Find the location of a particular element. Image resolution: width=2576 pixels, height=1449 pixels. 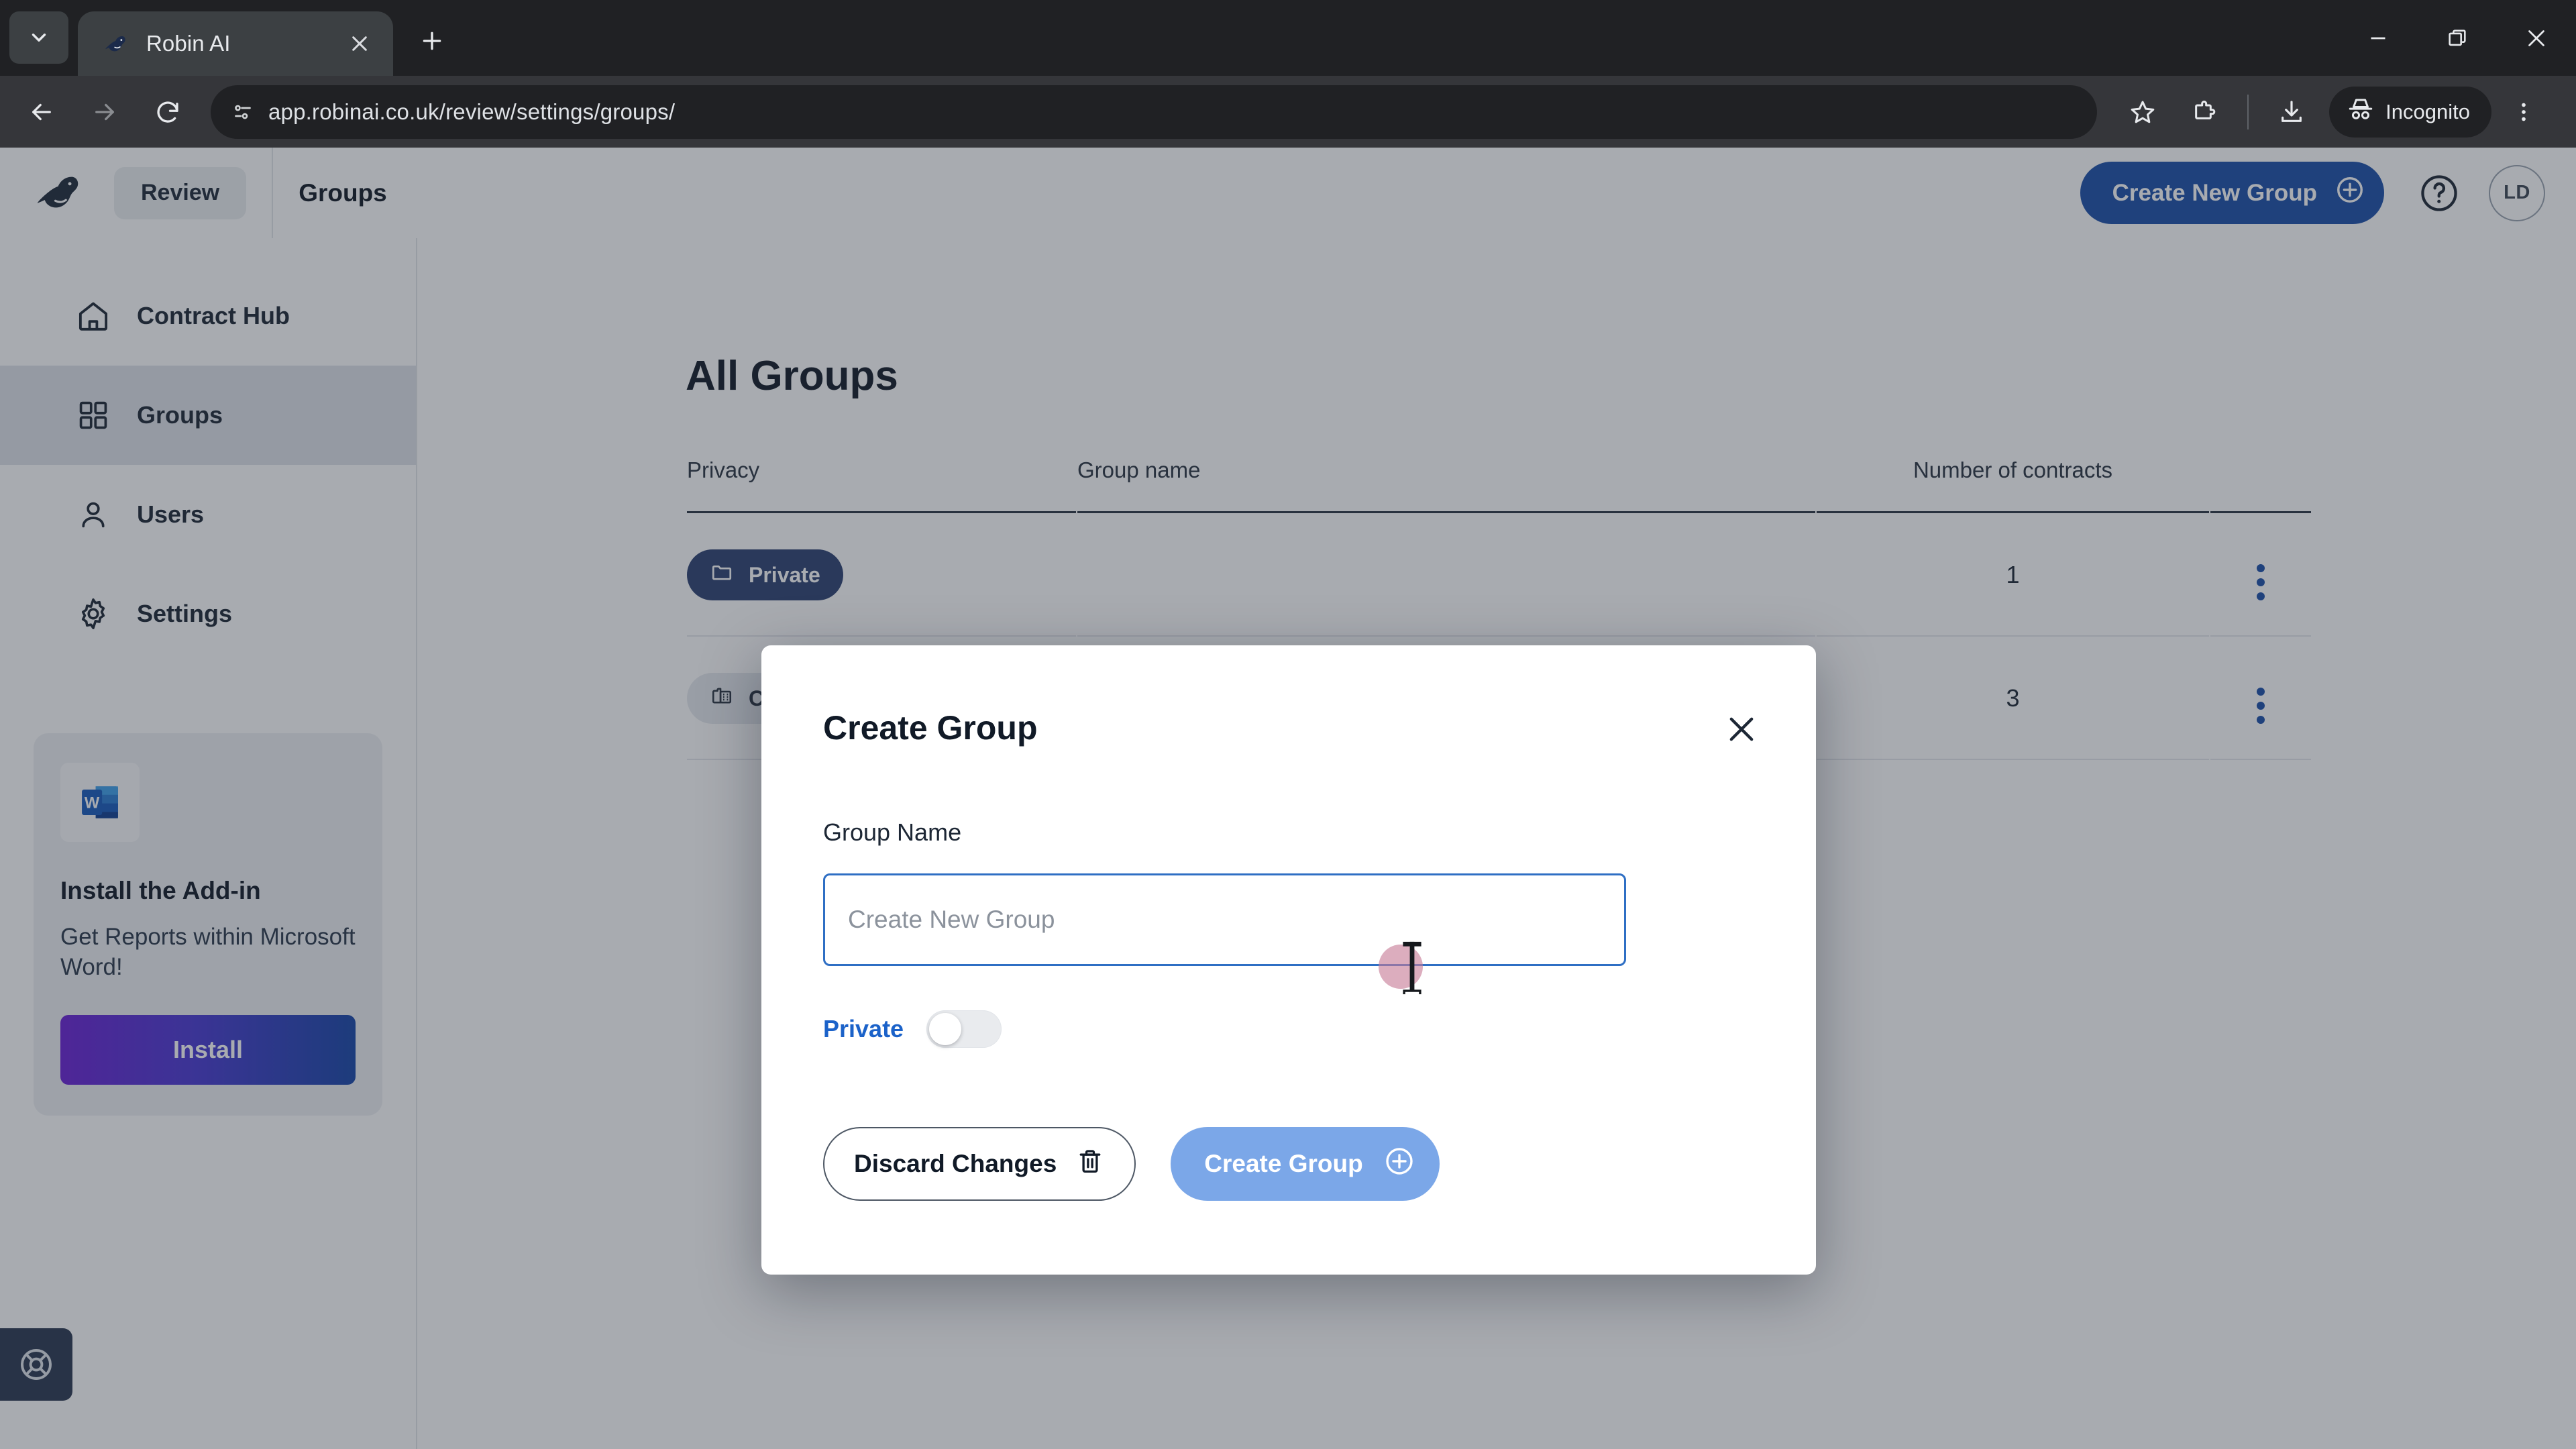

star-icon is located at coordinates (2142, 112).